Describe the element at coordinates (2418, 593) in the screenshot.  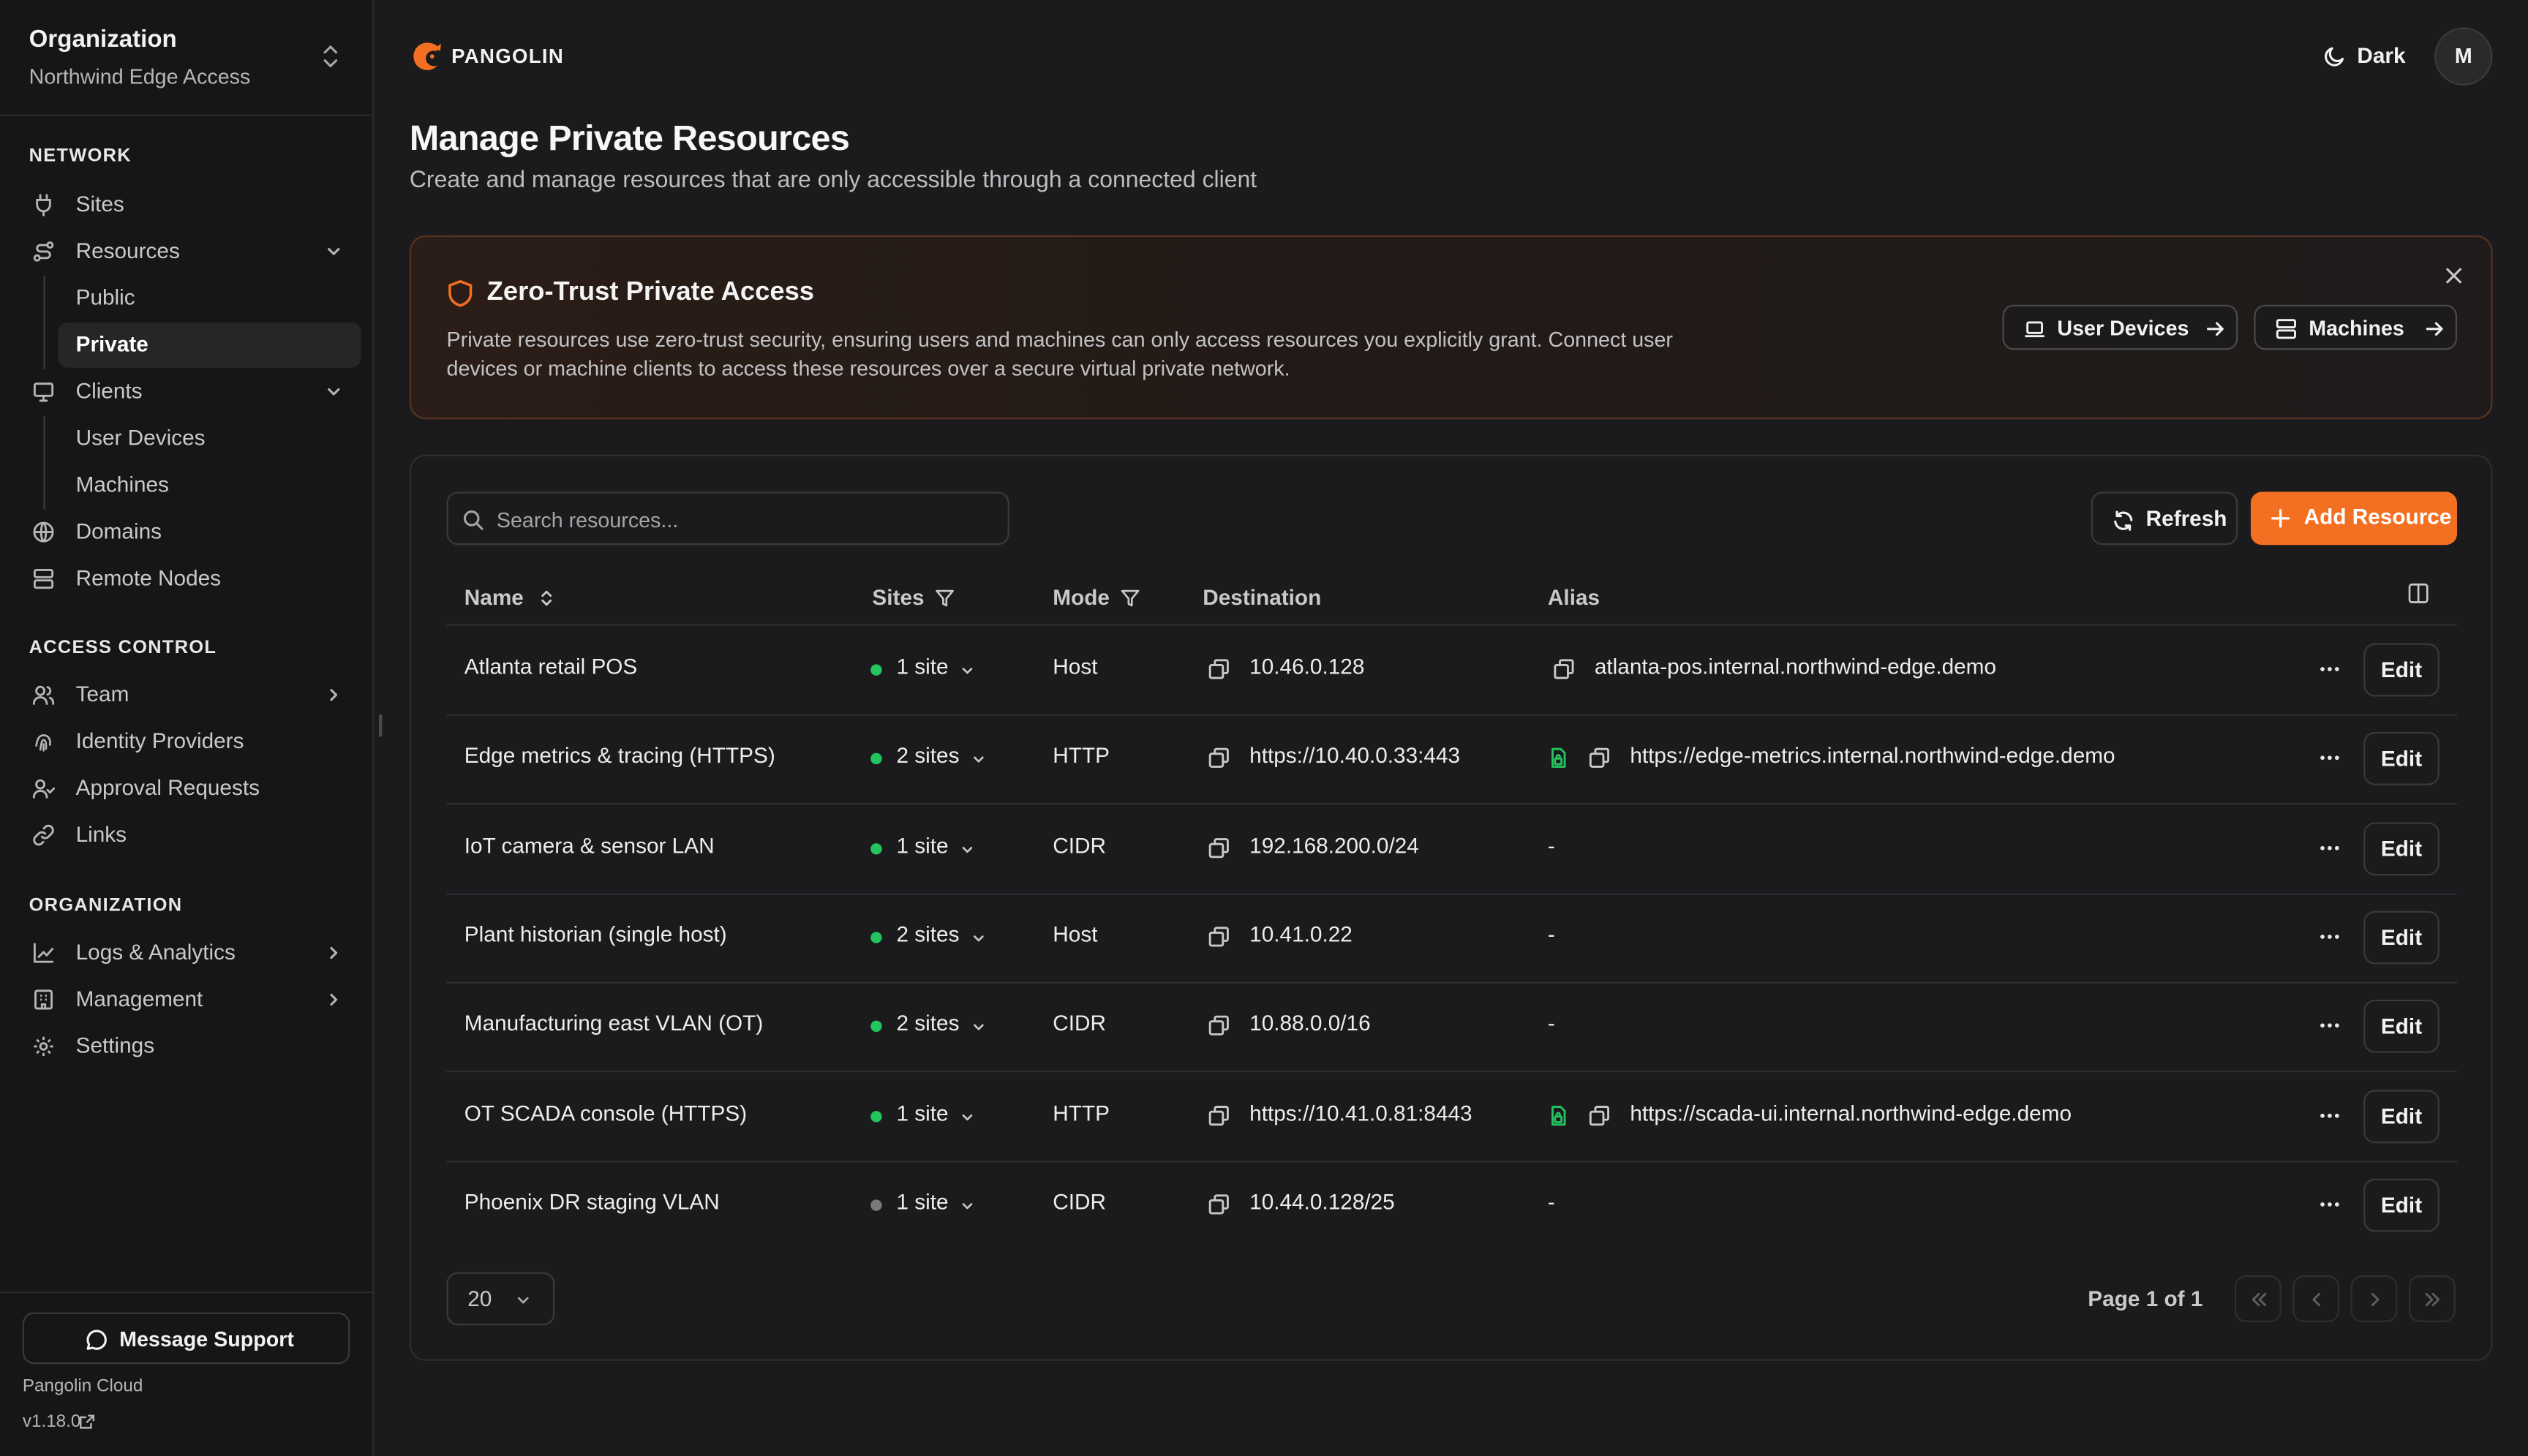
I see `columns-icon` at that location.